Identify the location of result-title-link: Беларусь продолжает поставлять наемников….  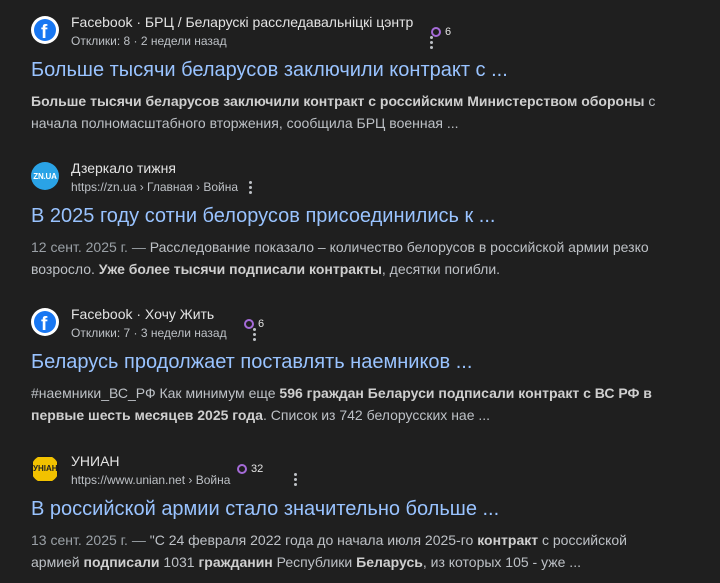
(361, 362).